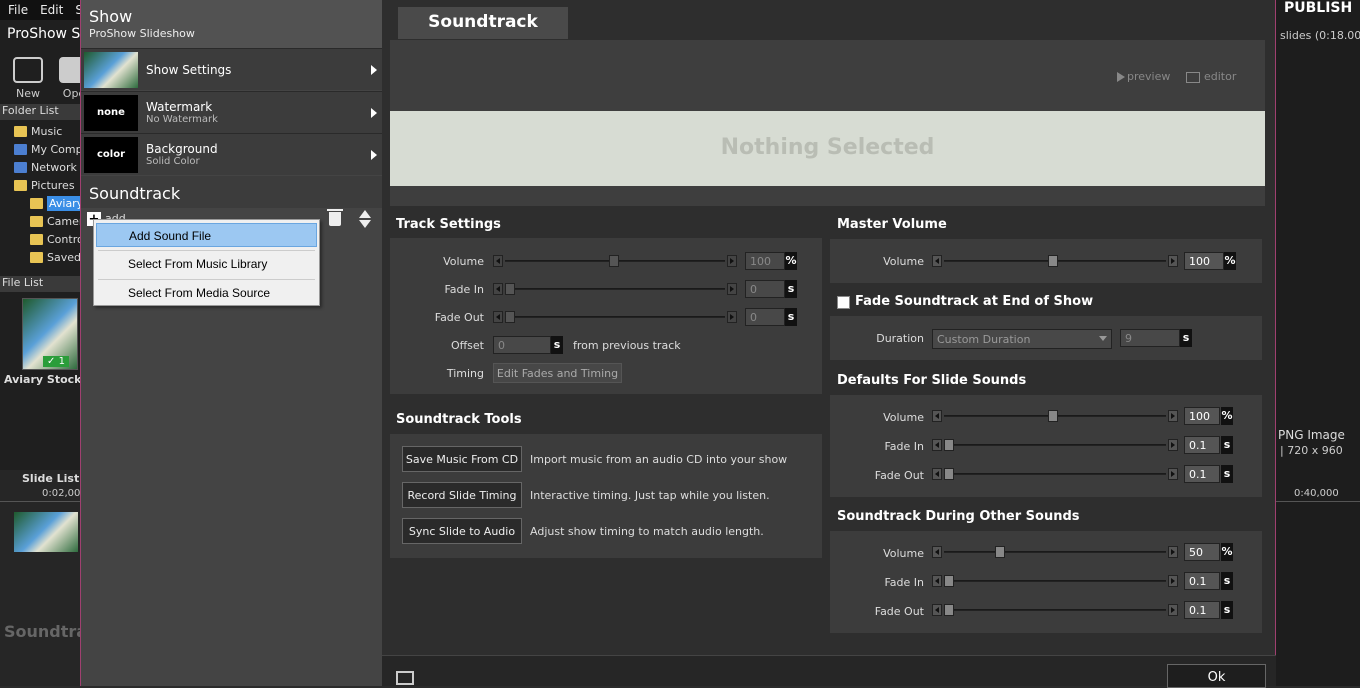  I want to click on new-button: New, so click(28, 77).